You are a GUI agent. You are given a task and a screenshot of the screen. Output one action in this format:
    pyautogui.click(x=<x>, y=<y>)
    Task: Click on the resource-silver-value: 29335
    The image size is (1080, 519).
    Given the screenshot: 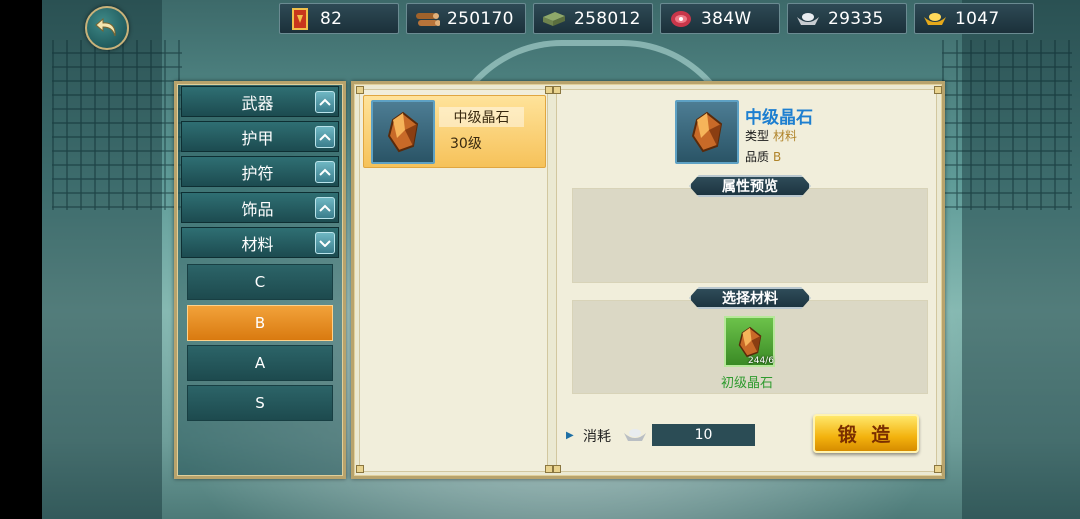 What is the action you would take?
    pyautogui.click(x=856, y=18)
    